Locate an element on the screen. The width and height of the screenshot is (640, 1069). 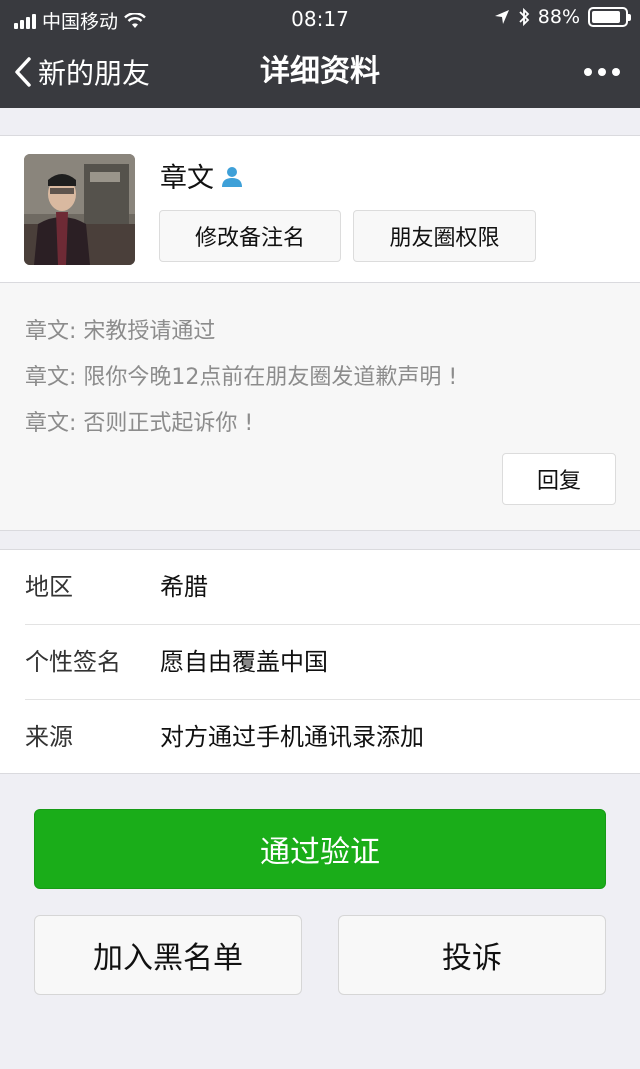
profile-card: 章文 修改备注名 朋友圈权限 is located at coordinates (320, 209).